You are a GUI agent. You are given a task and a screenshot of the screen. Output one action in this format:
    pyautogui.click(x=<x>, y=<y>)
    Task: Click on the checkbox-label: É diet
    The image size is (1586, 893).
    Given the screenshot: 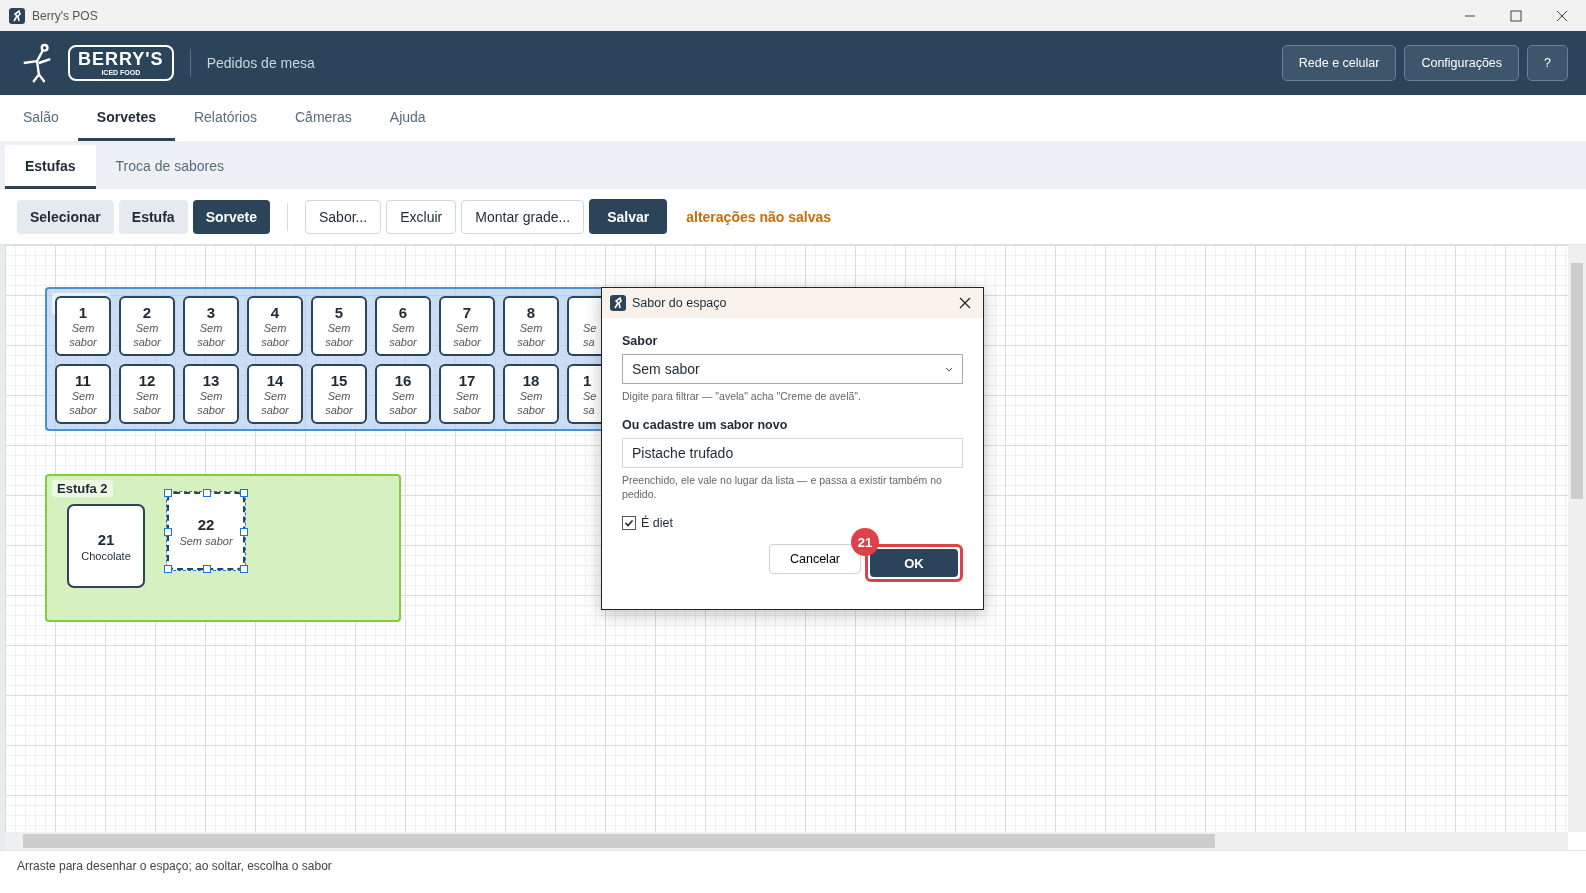 What is the action you would take?
    pyautogui.click(x=657, y=523)
    